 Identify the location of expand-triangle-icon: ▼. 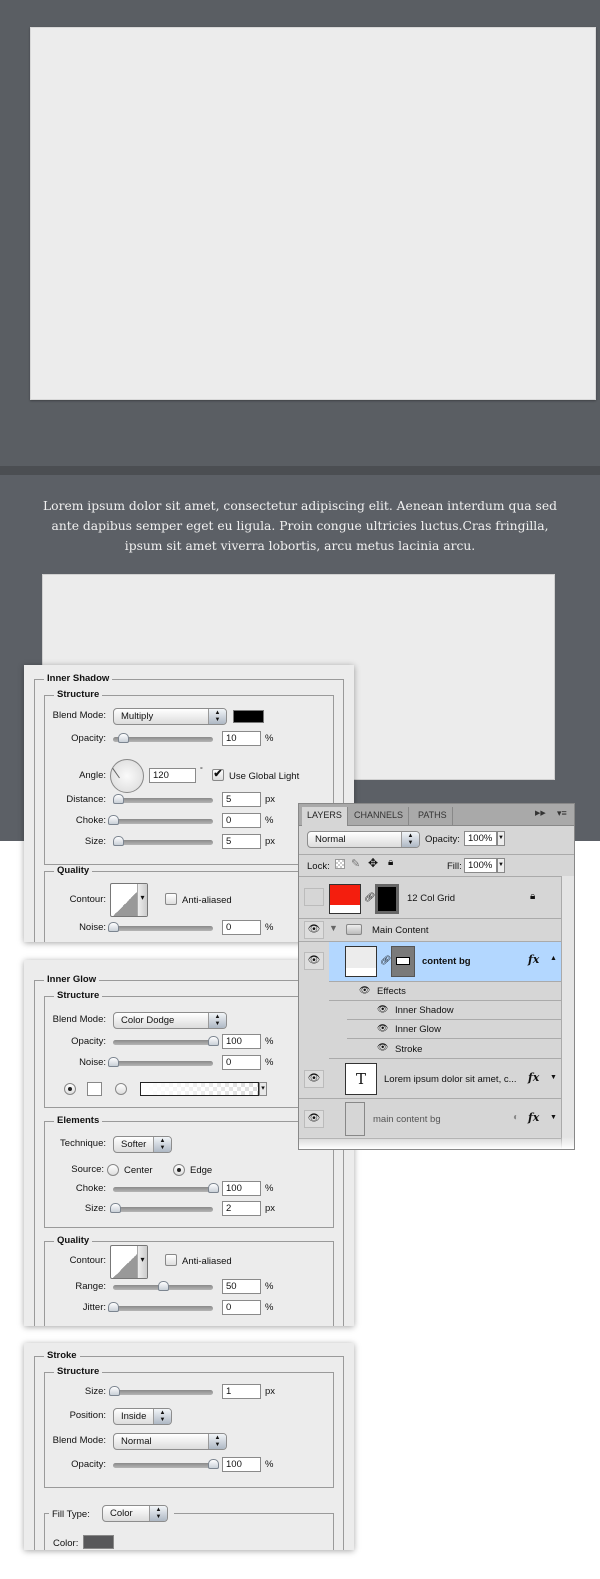
(333, 928).